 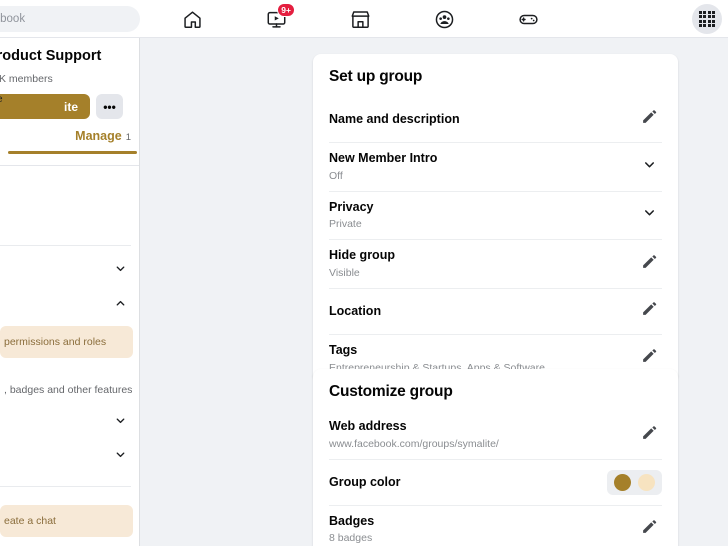 I want to click on row-label: Web address, so click(x=368, y=426).